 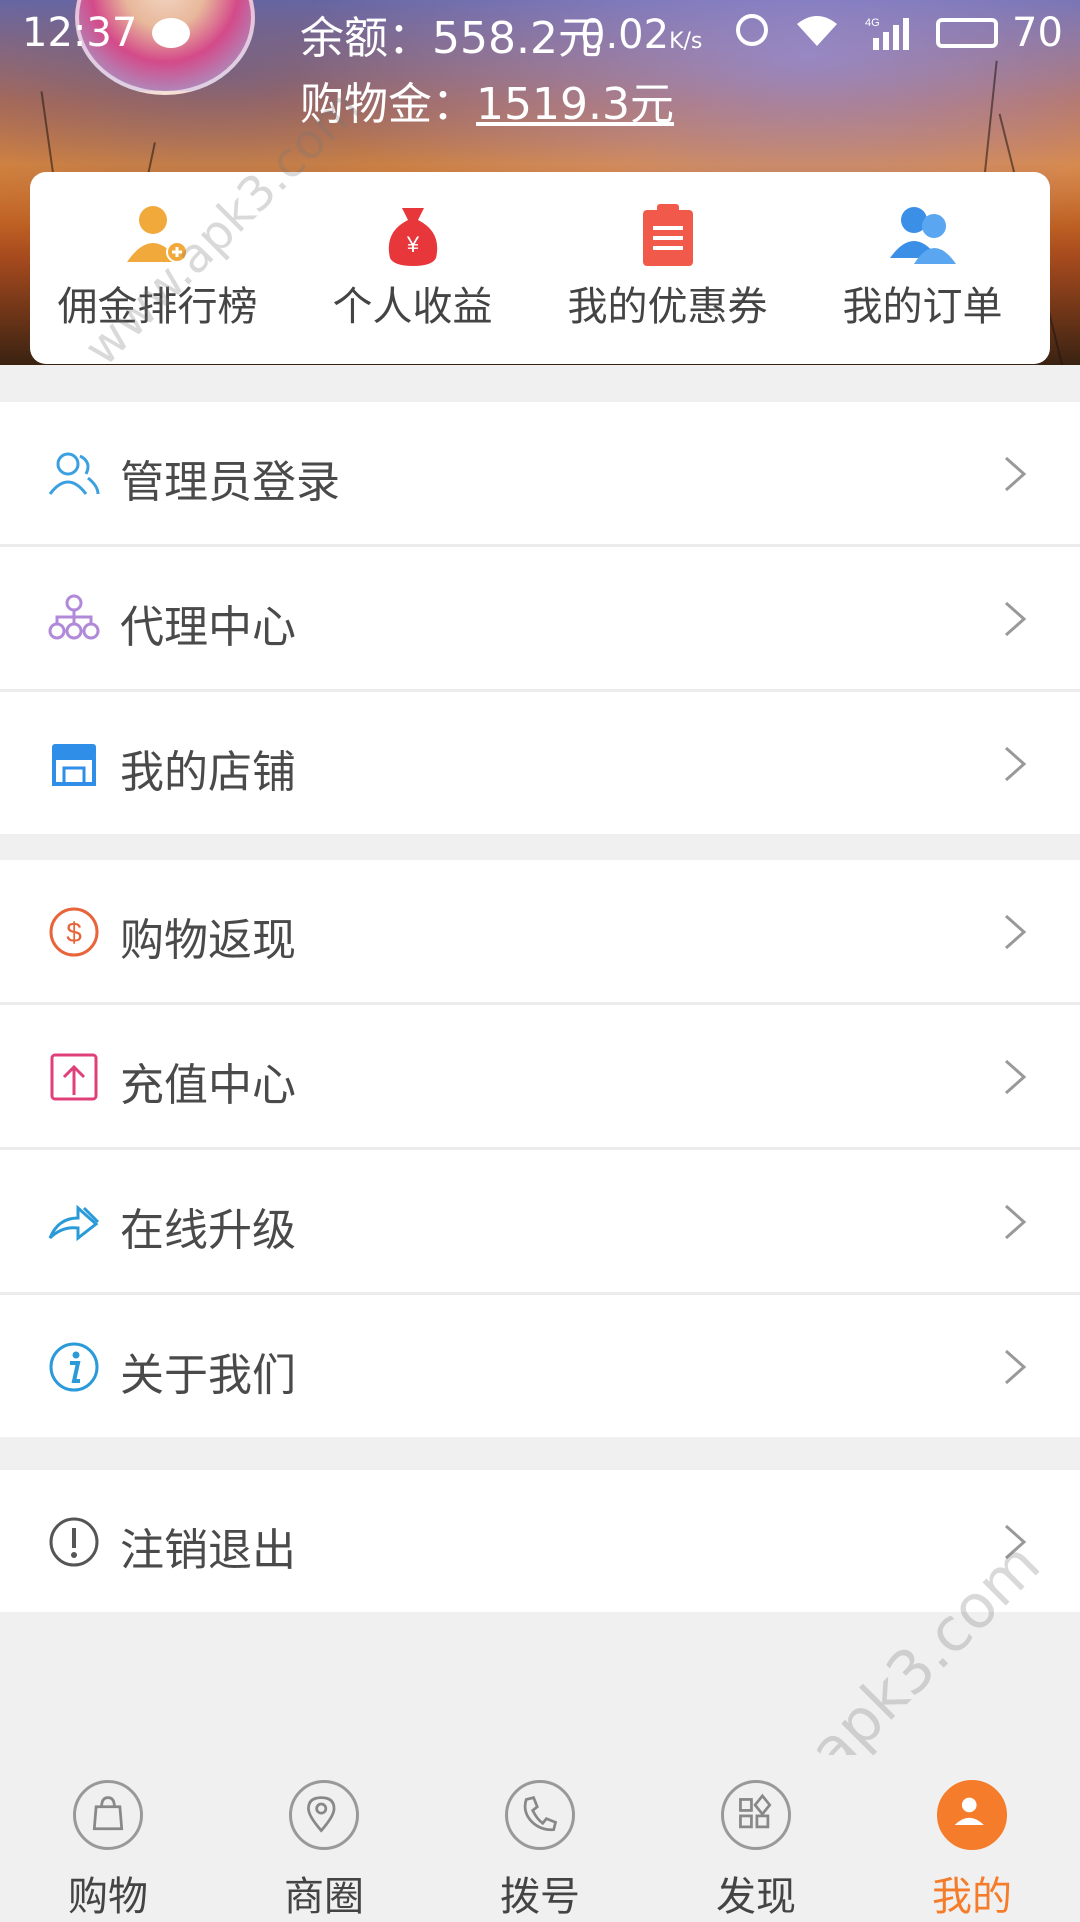 What do you see at coordinates (74, 473) in the screenshot?
I see `admin-icon` at bounding box center [74, 473].